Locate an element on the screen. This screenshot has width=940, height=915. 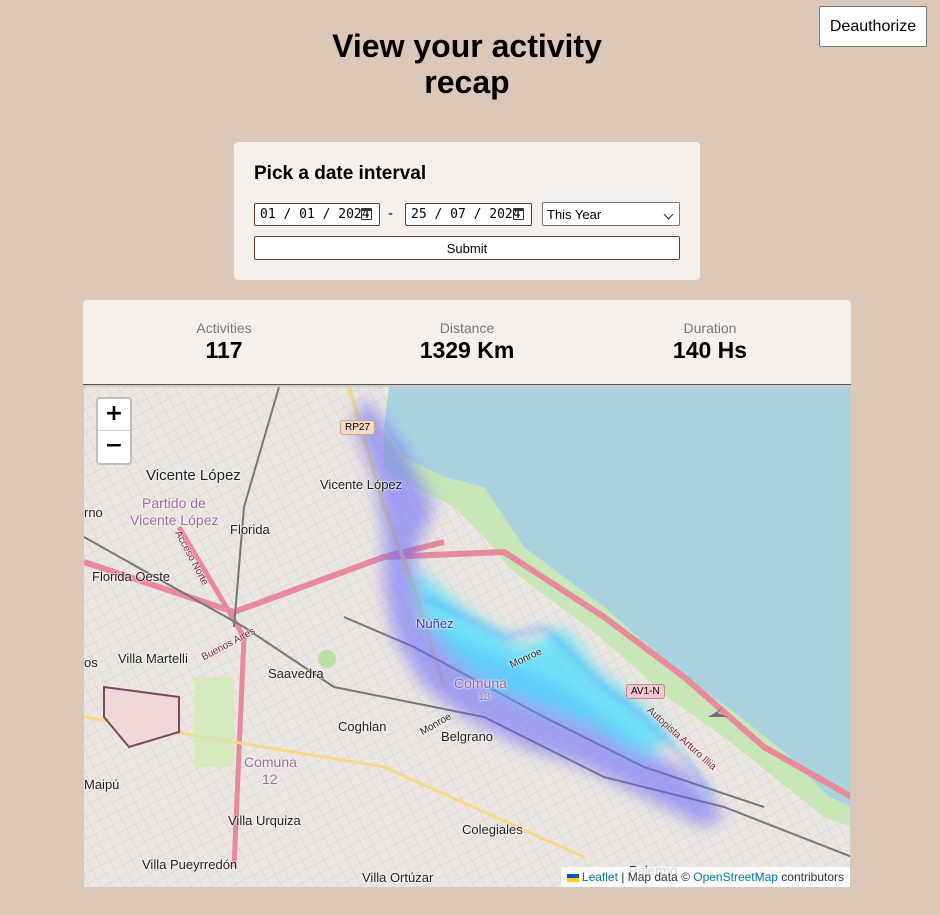
map-label-comuna-12: Comuna is located at coordinates (270, 762).